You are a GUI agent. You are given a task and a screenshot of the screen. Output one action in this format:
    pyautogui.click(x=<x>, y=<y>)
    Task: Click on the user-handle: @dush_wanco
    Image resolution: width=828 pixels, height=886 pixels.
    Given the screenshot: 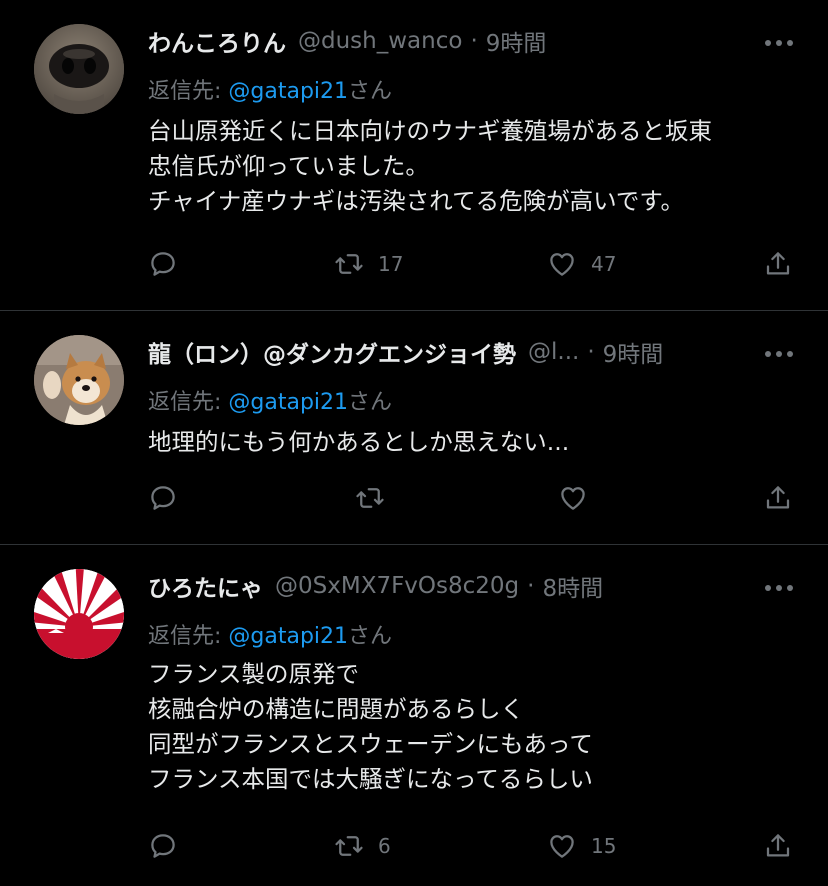 What is the action you would take?
    pyautogui.click(x=380, y=41)
    